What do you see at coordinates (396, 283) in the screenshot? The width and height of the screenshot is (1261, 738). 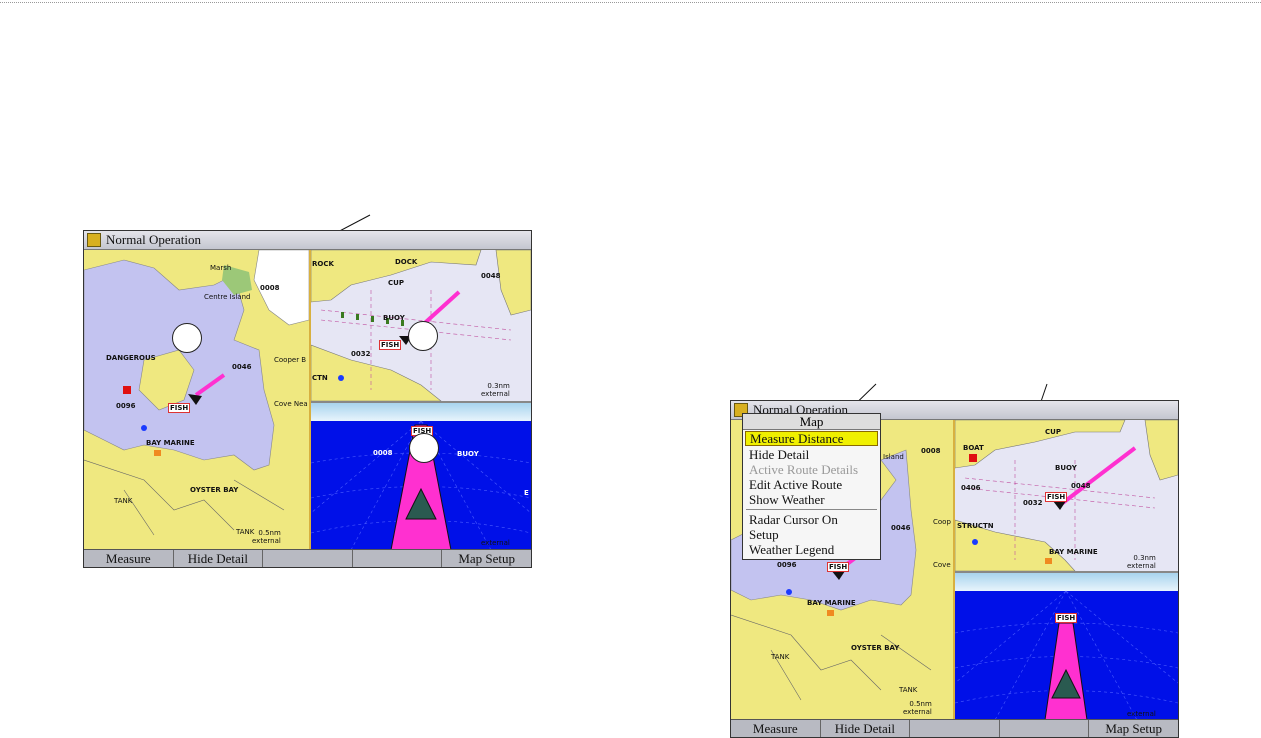 I see `chart-label-cup: CUP` at bounding box center [396, 283].